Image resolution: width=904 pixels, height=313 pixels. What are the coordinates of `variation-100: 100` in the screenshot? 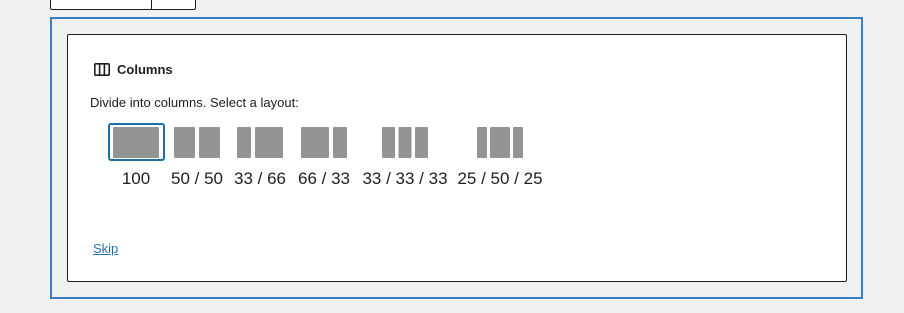 It's located at (136, 156).